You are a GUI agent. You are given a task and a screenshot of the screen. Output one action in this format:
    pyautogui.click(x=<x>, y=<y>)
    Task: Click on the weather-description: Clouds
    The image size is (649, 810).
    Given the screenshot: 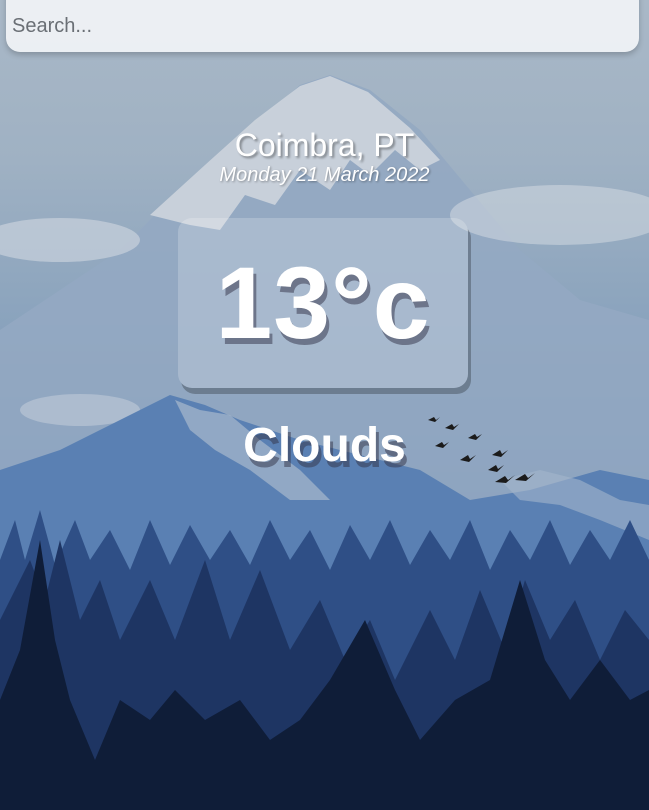 What is the action you would take?
    pyautogui.click(x=324, y=445)
    